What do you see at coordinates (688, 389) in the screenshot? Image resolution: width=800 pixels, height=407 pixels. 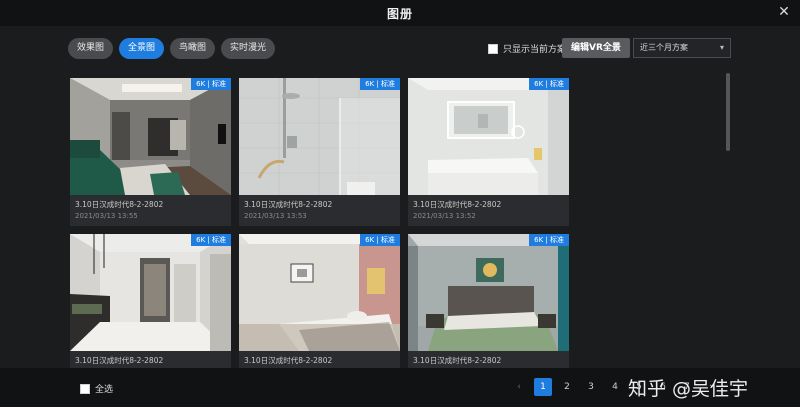 I see `watermark: 知乎 @吴佳宇` at bounding box center [688, 389].